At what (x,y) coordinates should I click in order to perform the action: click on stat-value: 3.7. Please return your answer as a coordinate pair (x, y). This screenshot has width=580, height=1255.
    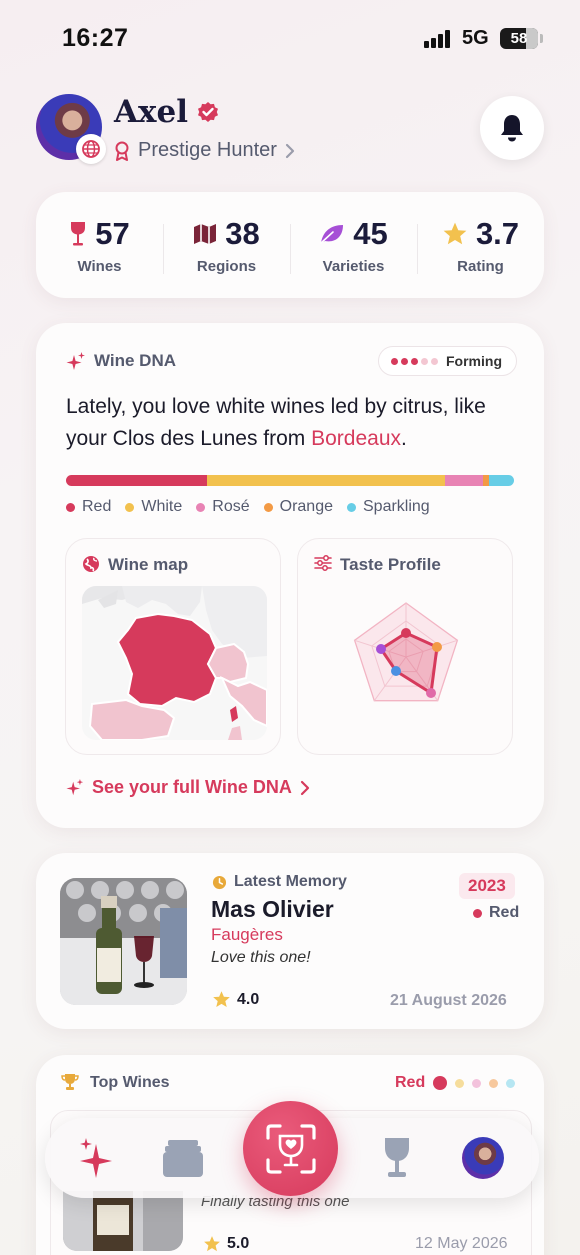
    Looking at the image, I should click on (497, 233).